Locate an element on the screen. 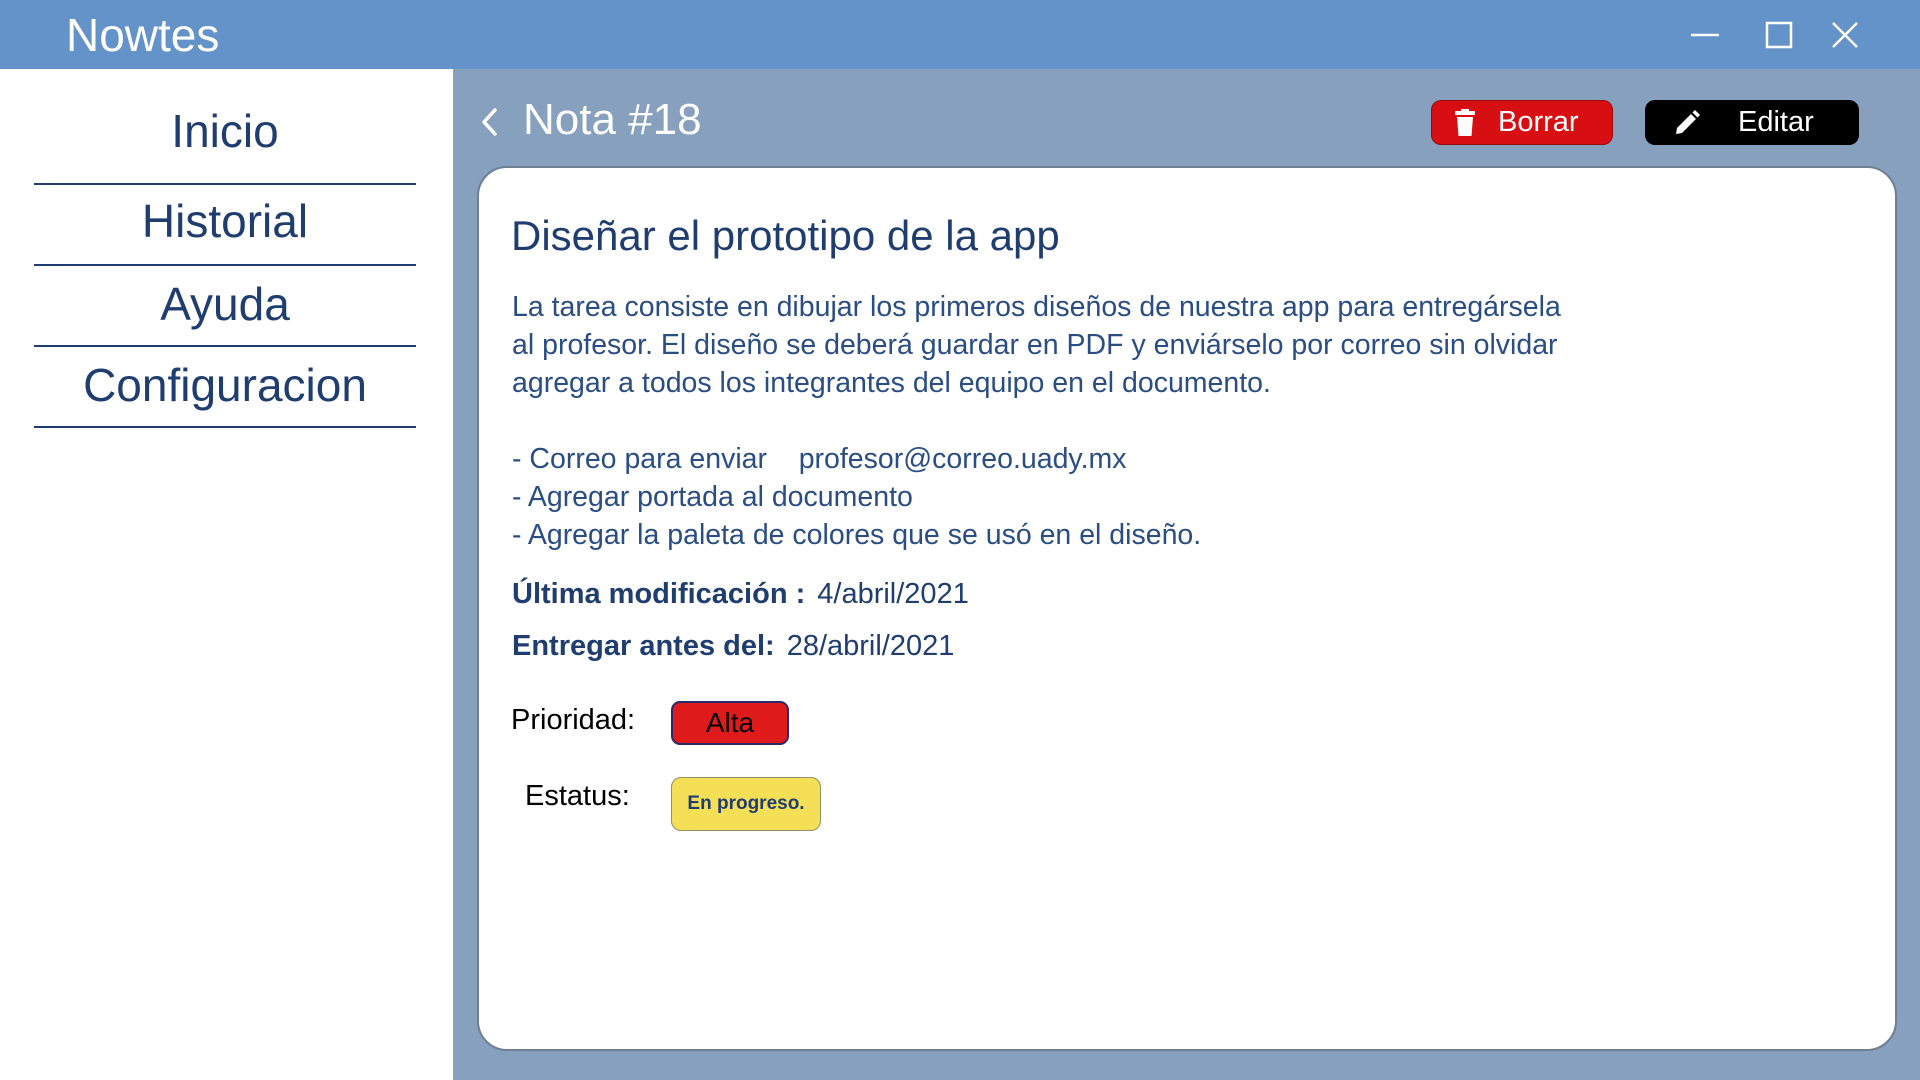 The width and height of the screenshot is (1920, 1080). edit-button: Editar is located at coordinates (1752, 122).